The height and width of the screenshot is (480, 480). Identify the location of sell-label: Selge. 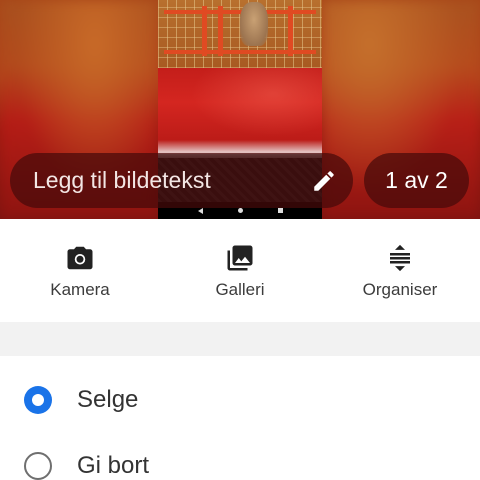
(108, 399).